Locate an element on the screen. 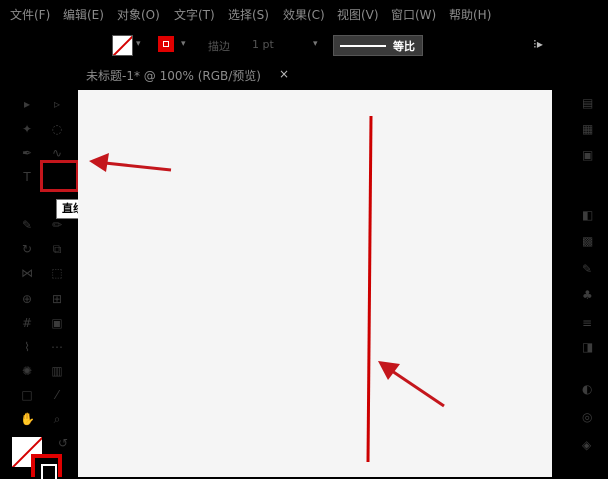 This screenshot has width=608, height=479. drawn-vertical-line is located at coordinates (369, 289).